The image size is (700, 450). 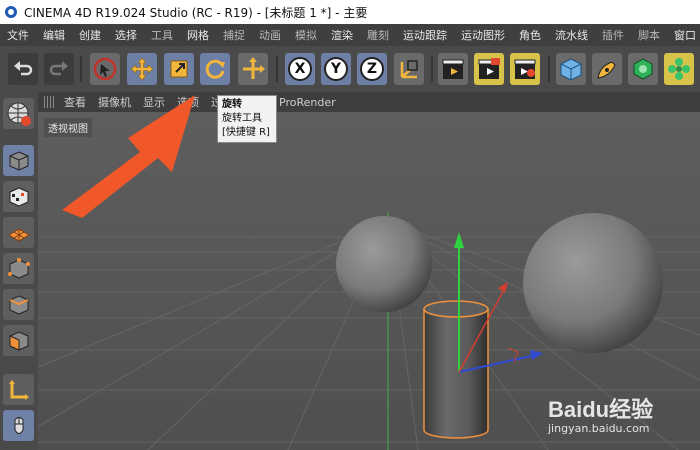 I want to click on annotation-arrow-icon, so click(x=128, y=156).